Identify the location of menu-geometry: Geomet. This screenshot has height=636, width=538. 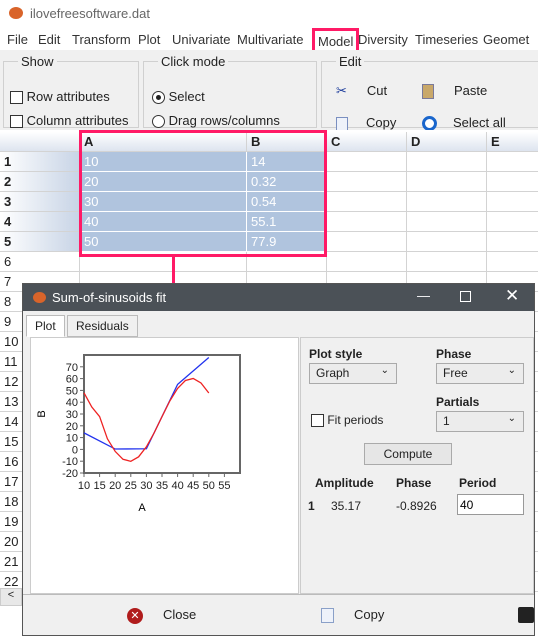
(506, 39).